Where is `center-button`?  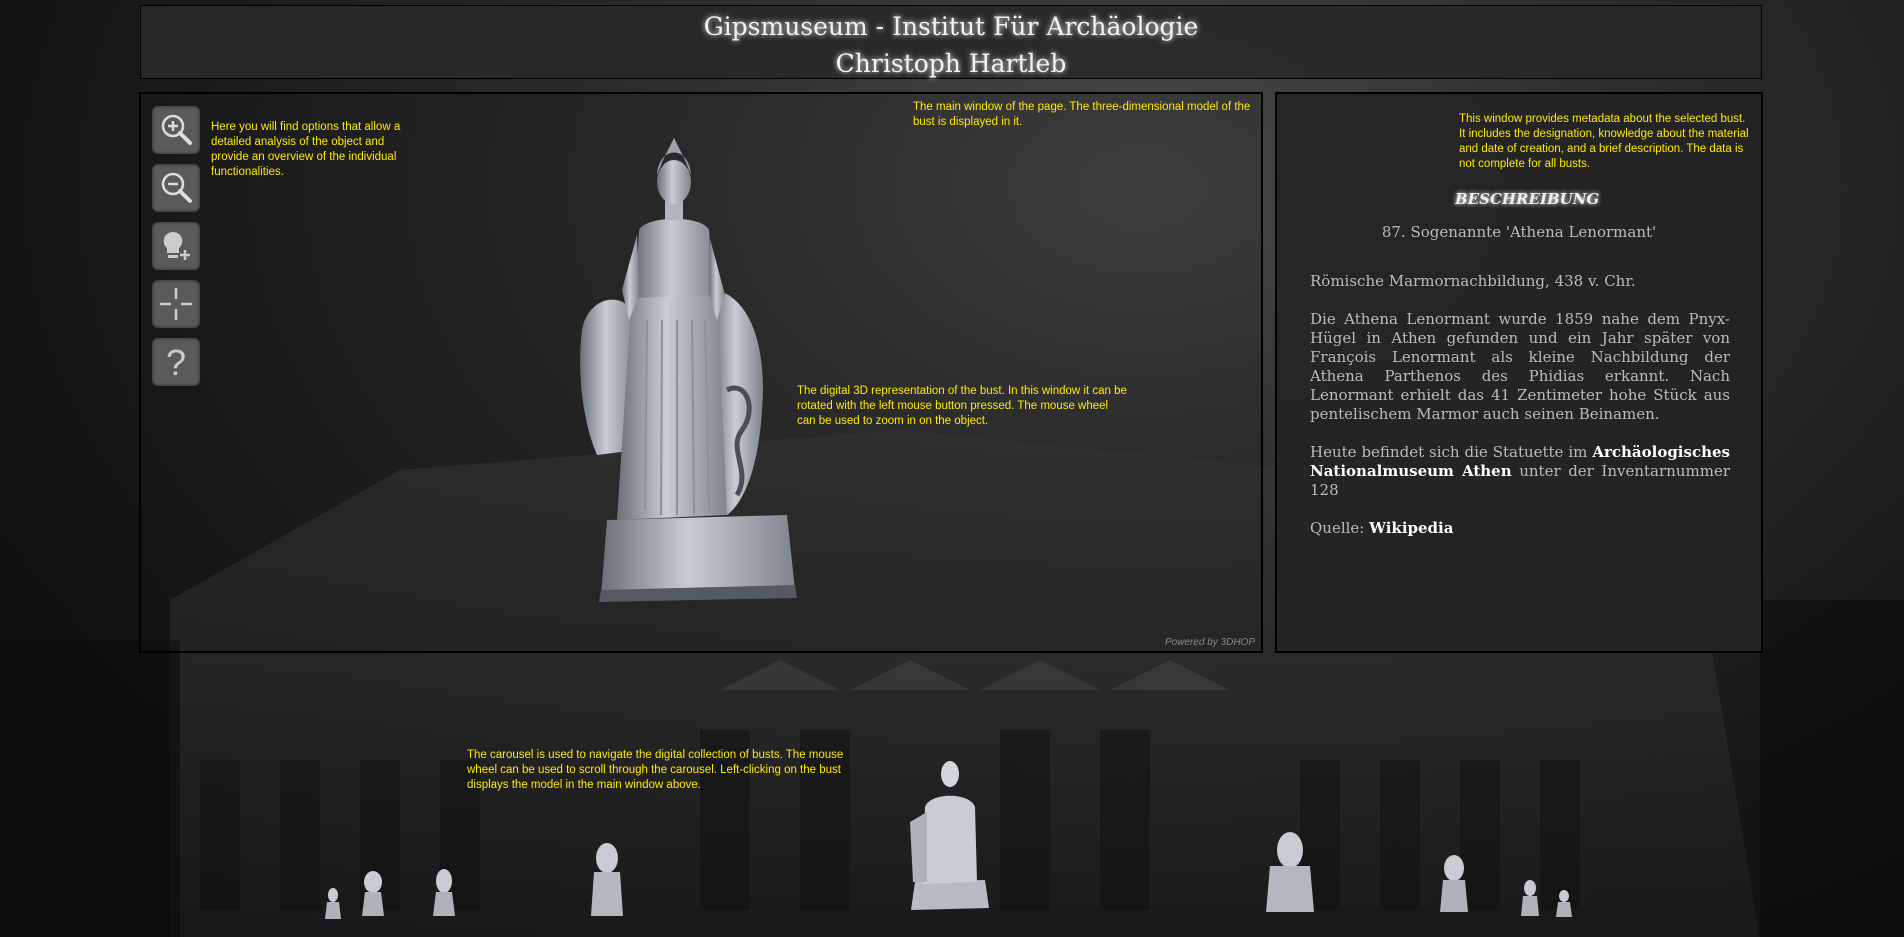
center-button is located at coordinates (176, 304).